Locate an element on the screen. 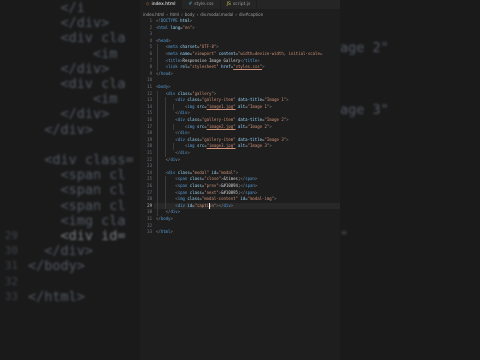 The image size is (480, 360). code-text: <!DOCTYPE html> is located at coordinates (174, 20).